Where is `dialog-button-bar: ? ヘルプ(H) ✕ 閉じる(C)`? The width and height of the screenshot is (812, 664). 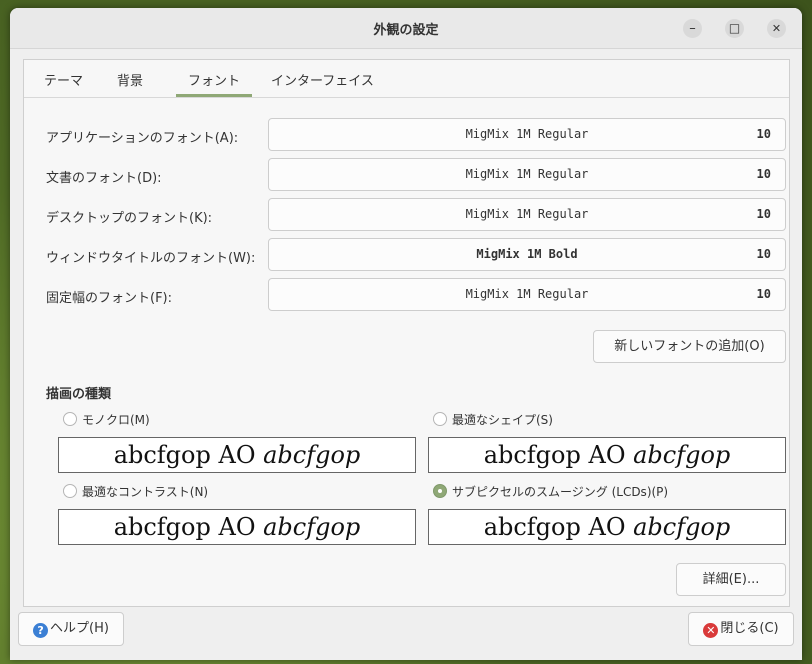
dialog-button-bar: ? ヘルプ(H) ✕ 閉じる(C) is located at coordinates (406, 633).